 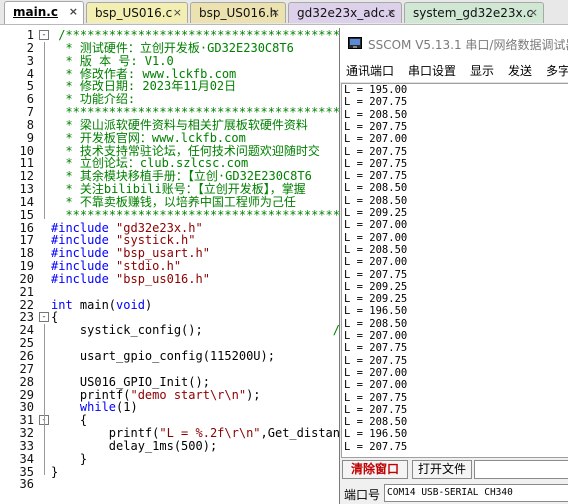 I want to click on code-text: * 不靠卖板赚钱，以培养中国工程师为己任, so click(x=173, y=202).